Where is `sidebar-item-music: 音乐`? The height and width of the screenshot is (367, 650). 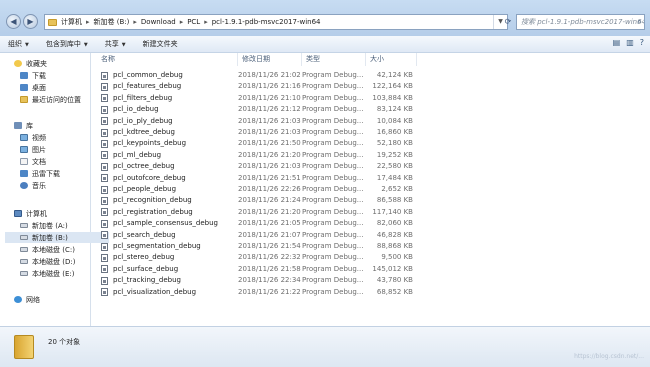
sidebar-item-music: 音乐 is located at coordinates (64, 185).